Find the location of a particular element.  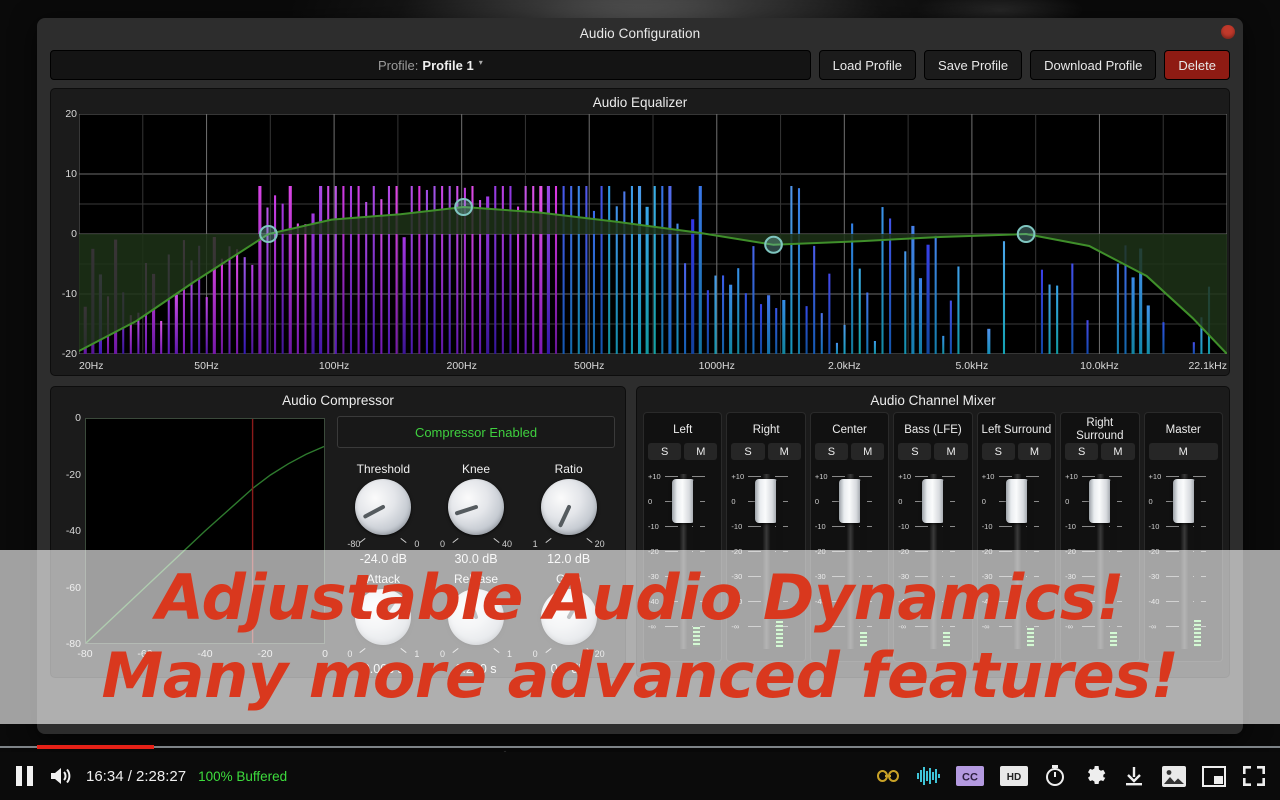

chevron-down-icon: ▾ is located at coordinates (480, 62).